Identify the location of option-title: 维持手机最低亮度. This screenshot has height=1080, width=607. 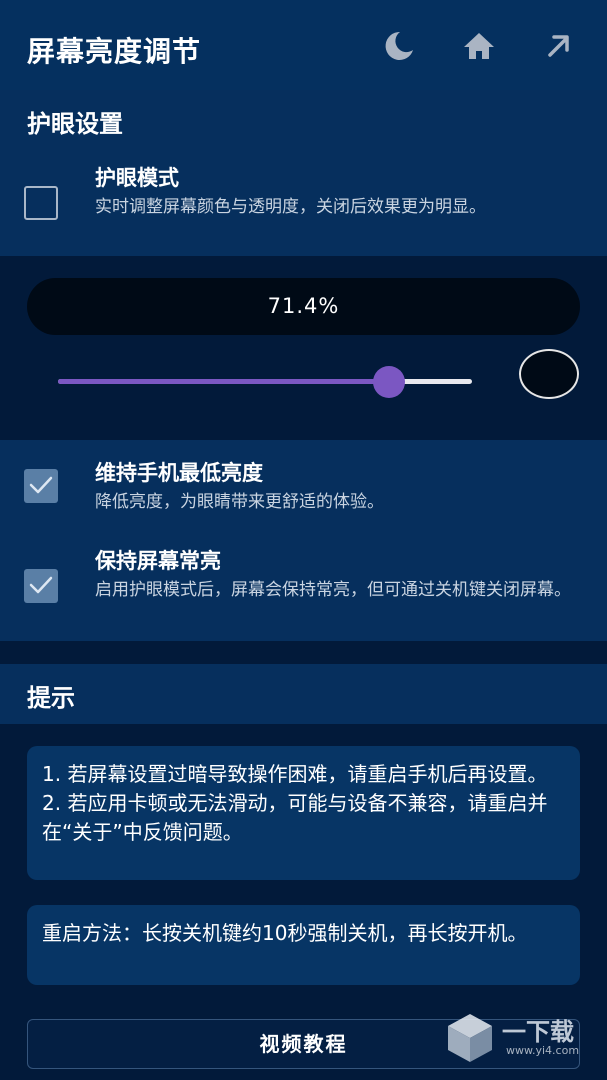
(179, 473).